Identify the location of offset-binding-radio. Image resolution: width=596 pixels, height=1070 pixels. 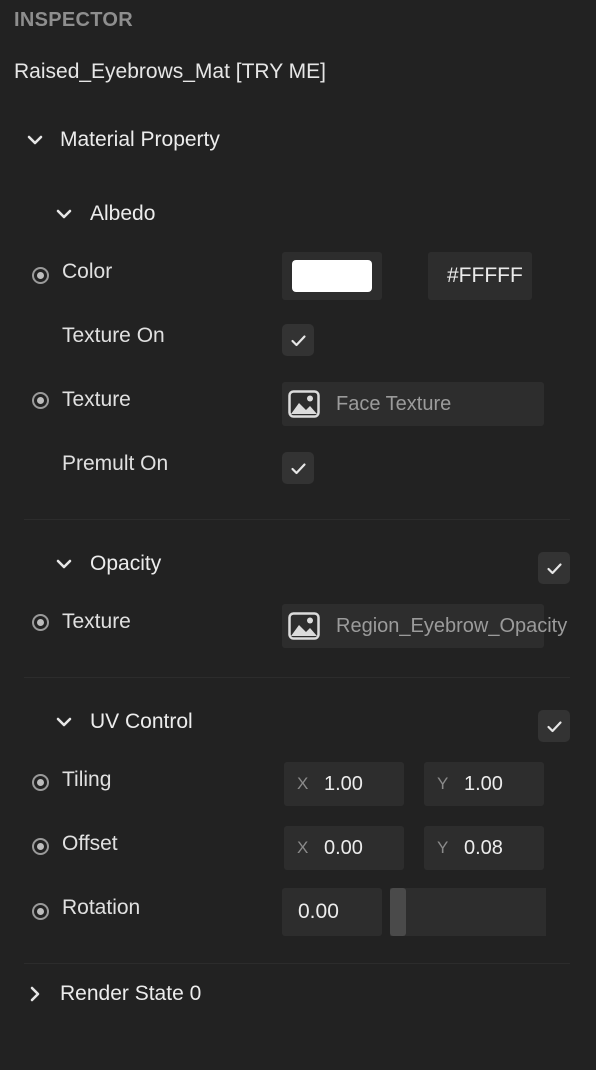
(40, 846).